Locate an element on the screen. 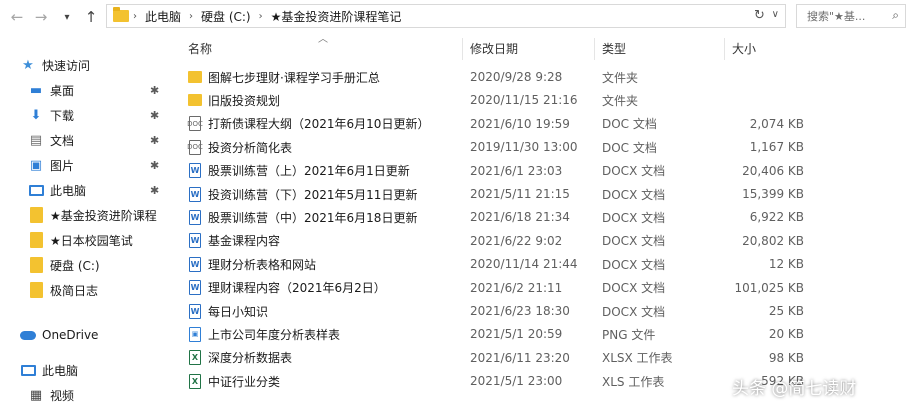  sidebar-item-label: 文档 is located at coordinates (62, 140).